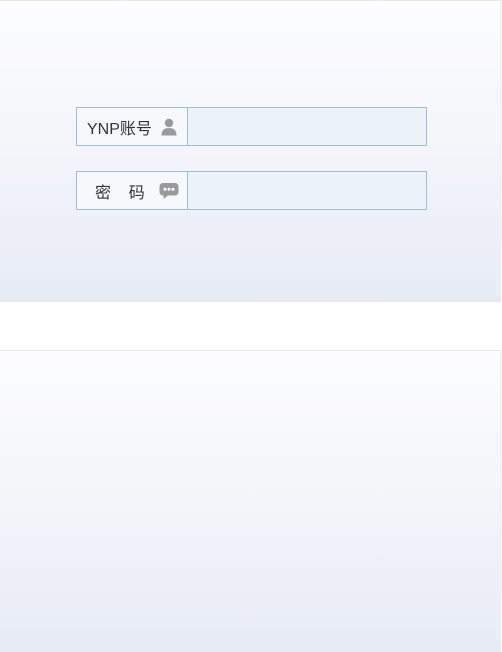 The height and width of the screenshot is (652, 502). Describe the element at coordinates (307, 126) in the screenshot. I see `account-input` at that location.